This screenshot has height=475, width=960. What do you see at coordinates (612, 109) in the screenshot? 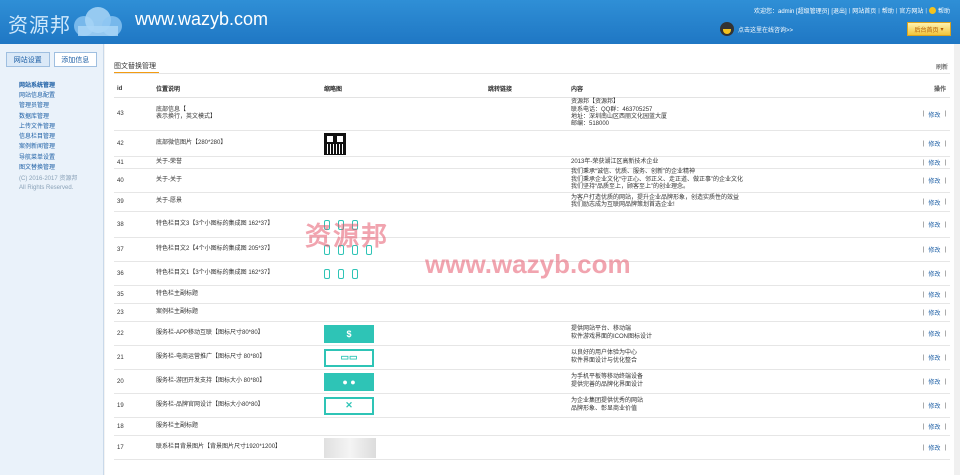
I see `content-text: 联系电话：QQ群：463705257` at bounding box center [612, 109].